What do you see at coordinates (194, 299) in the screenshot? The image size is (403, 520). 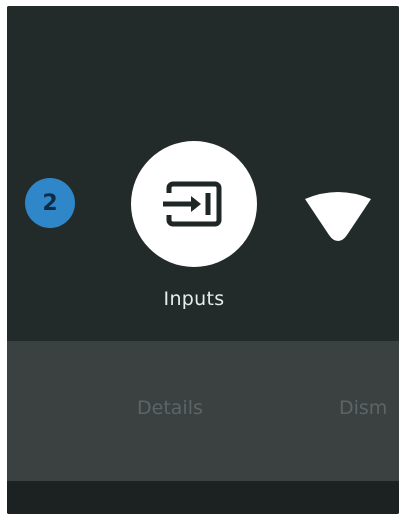 I see `inputs-label: Inputs` at bounding box center [194, 299].